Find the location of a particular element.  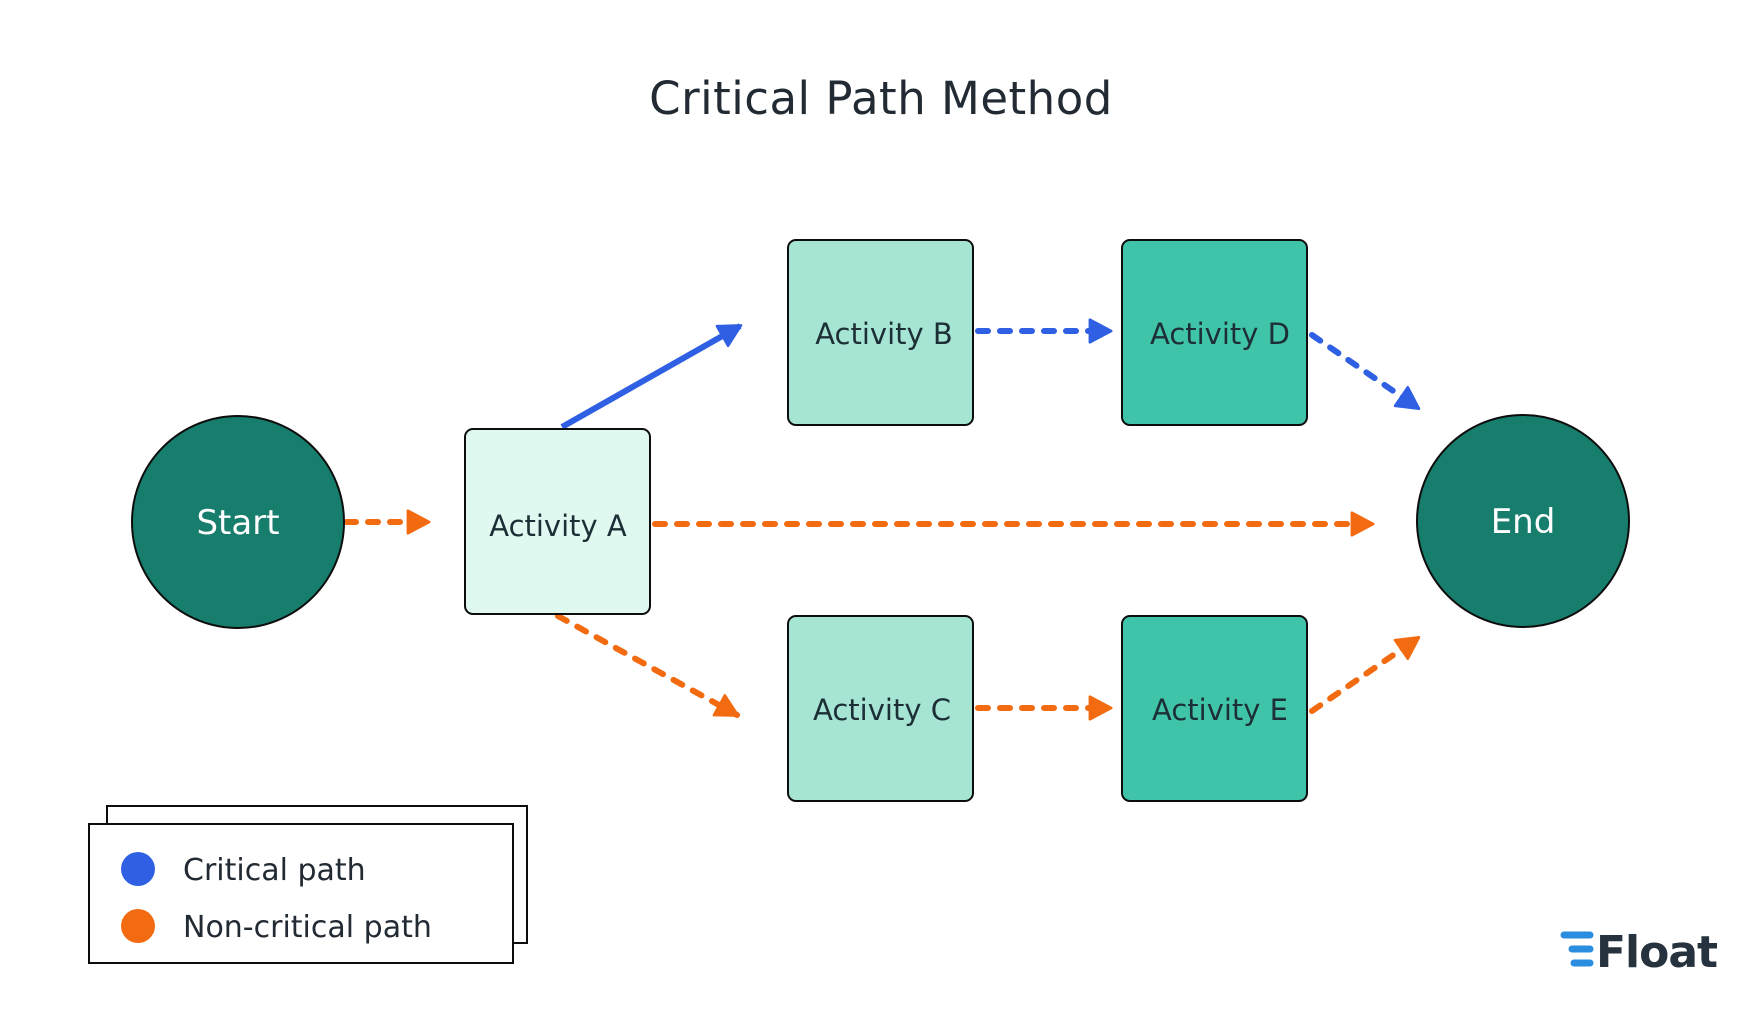

activity-a-label: Activity A is located at coordinates (558, 526).